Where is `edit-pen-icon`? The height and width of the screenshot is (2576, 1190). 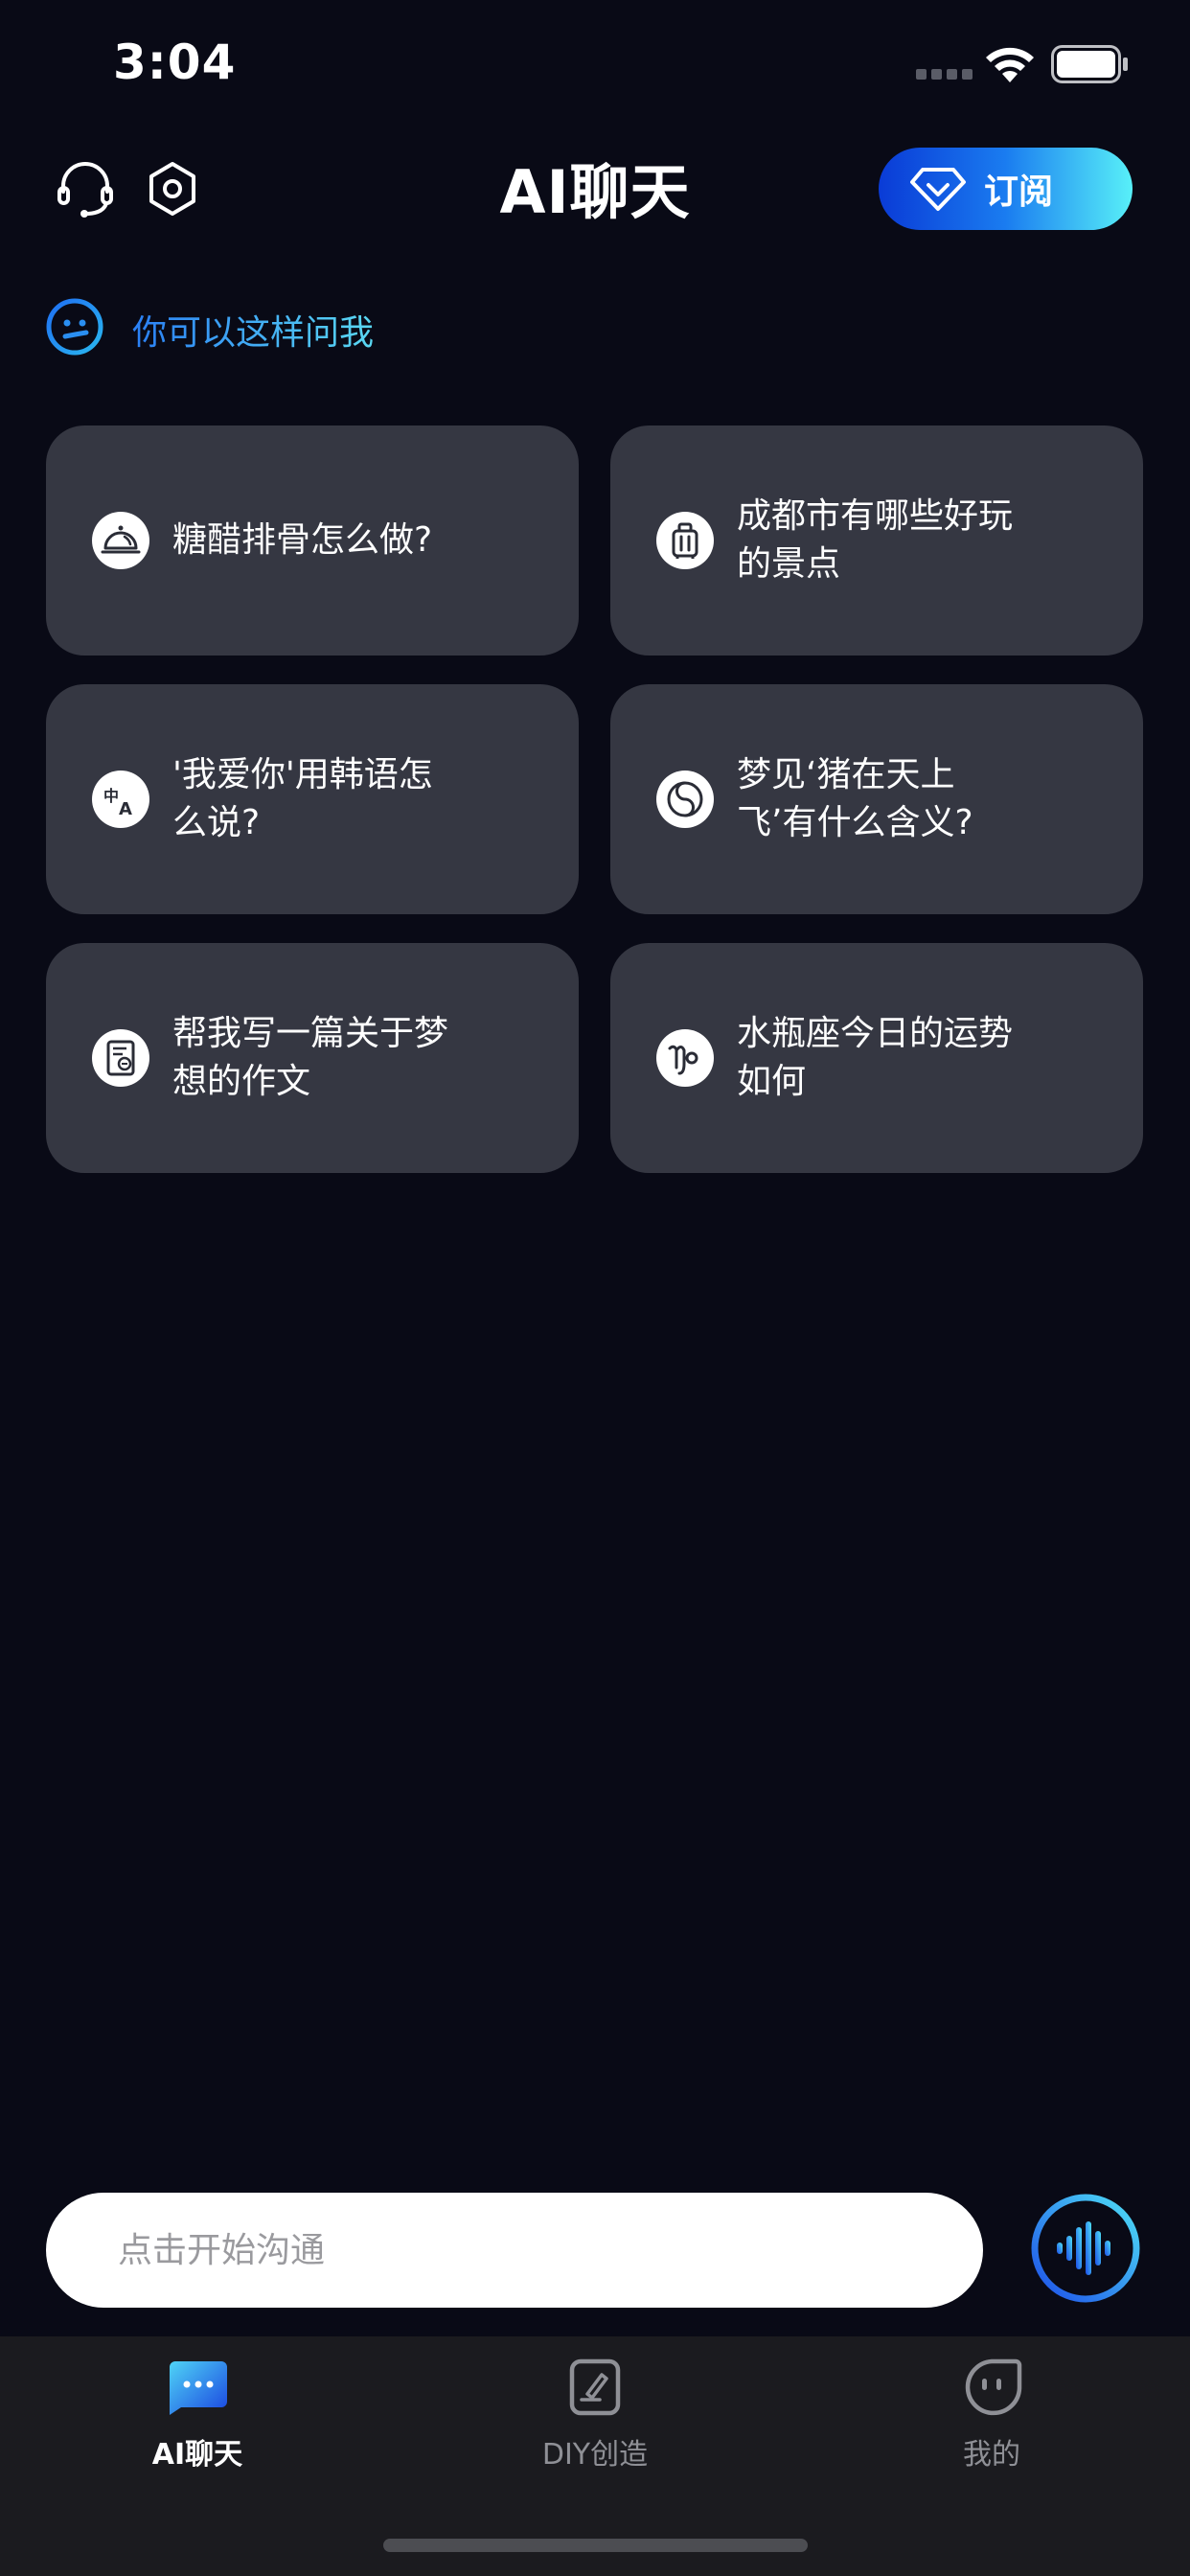
edit-pen-icon is located at coordinates (595, 2387).